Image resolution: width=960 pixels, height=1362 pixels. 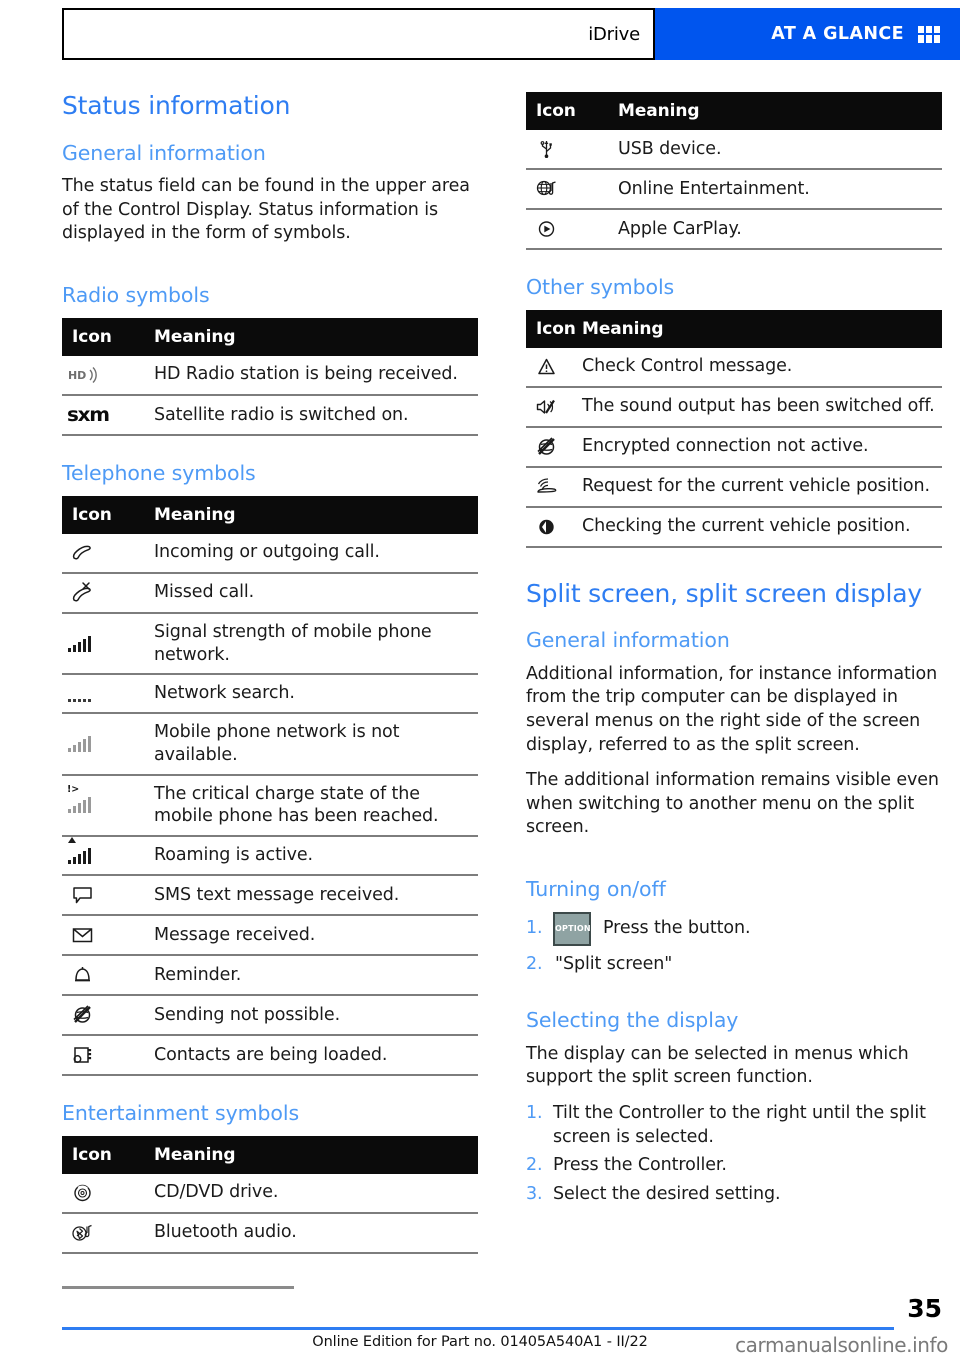 What do you see at coordinates (924, 1308) in the screenshot?
I see `page-number: 35` at bounding box center [924, 1308].